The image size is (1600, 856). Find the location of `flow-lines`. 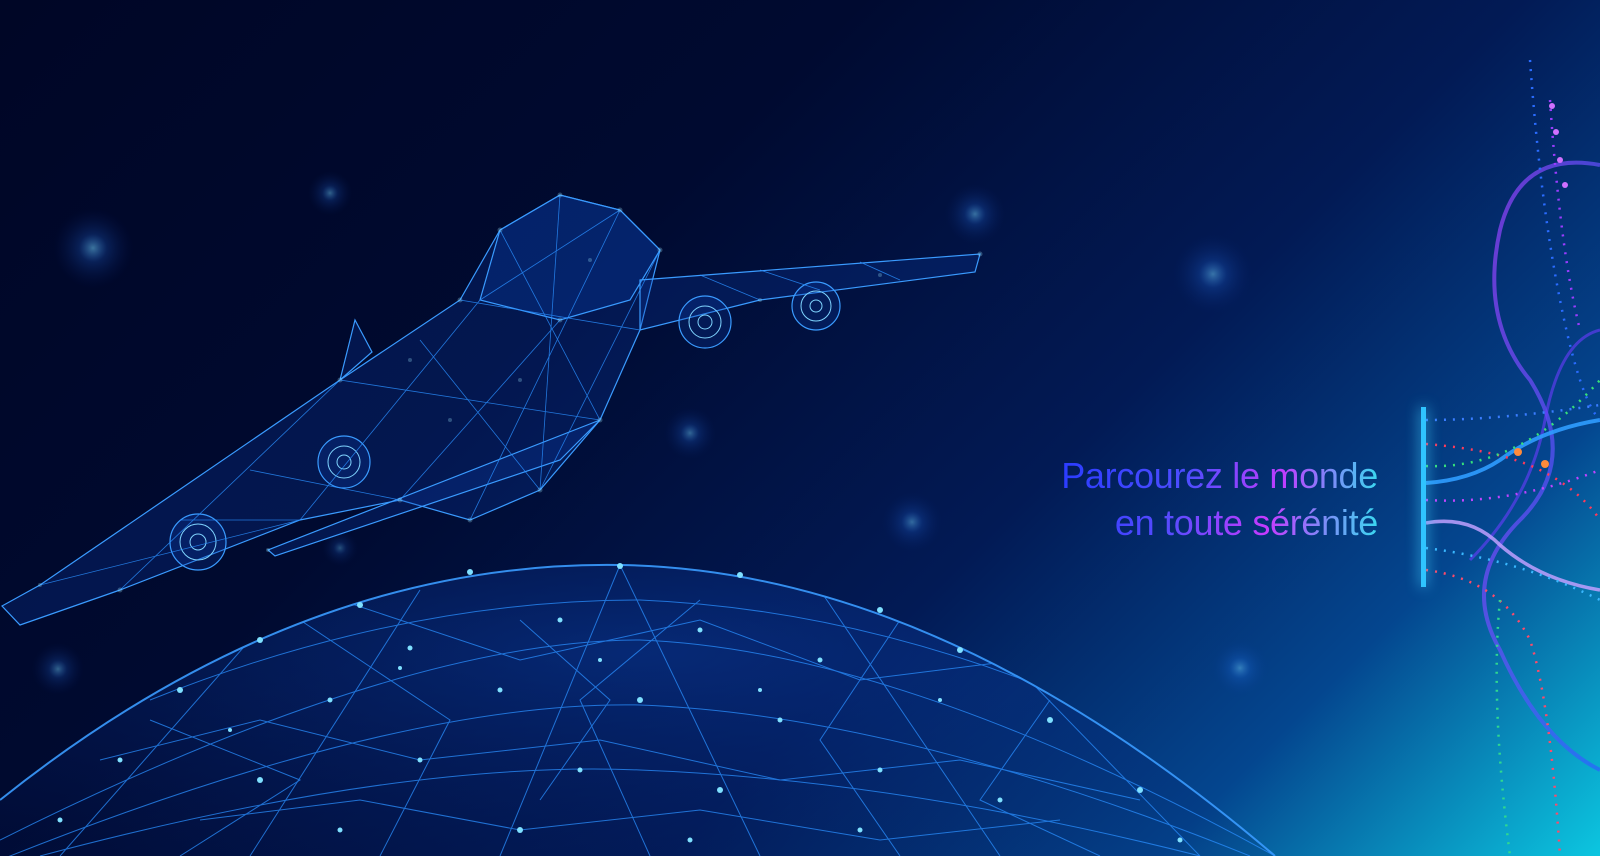

flow-lines is located at coordinates (1512, 457).